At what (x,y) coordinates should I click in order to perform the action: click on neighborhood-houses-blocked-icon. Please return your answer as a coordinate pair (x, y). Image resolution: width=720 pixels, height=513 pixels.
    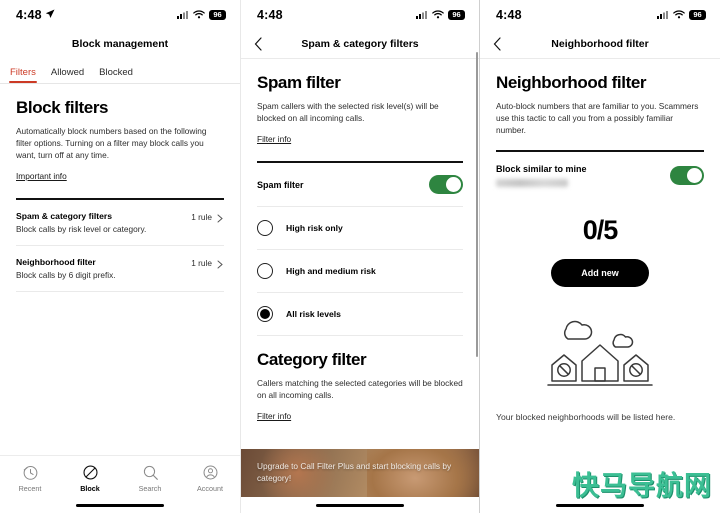
    Looking at the image, I should click on (600, 350).